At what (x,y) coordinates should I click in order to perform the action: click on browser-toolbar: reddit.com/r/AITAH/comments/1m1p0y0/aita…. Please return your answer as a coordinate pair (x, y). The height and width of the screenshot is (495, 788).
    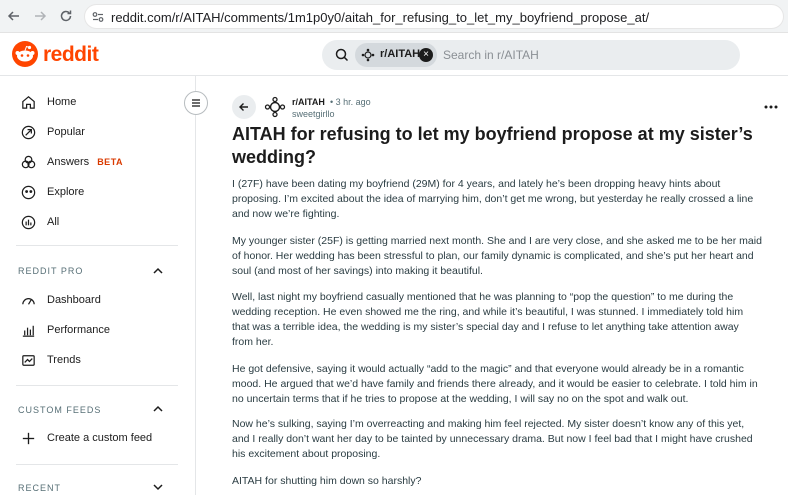
    Looking at the image, I should click on (394, 16).